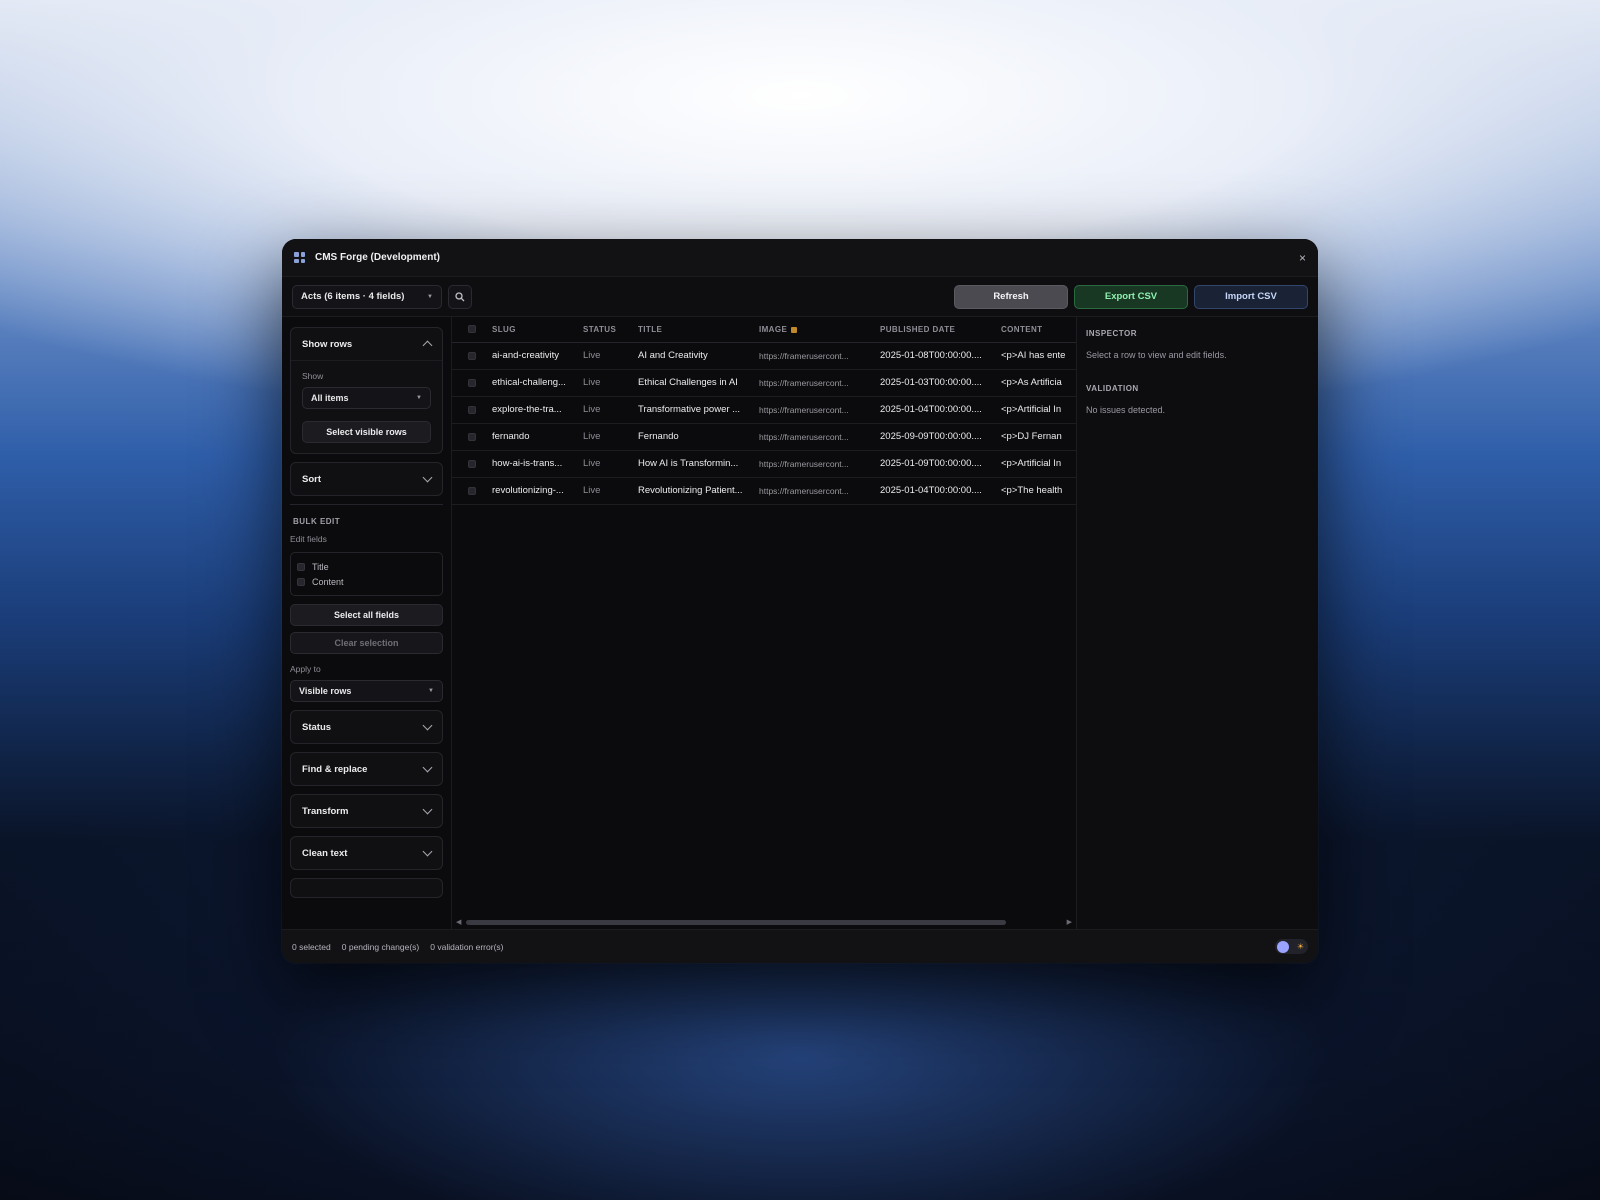 This screenshot has height=1200, width=1600. Describe the element at coordinates (1038, 383) in the screenshot. I see `content-cell: <p>As Artificia` at that location.